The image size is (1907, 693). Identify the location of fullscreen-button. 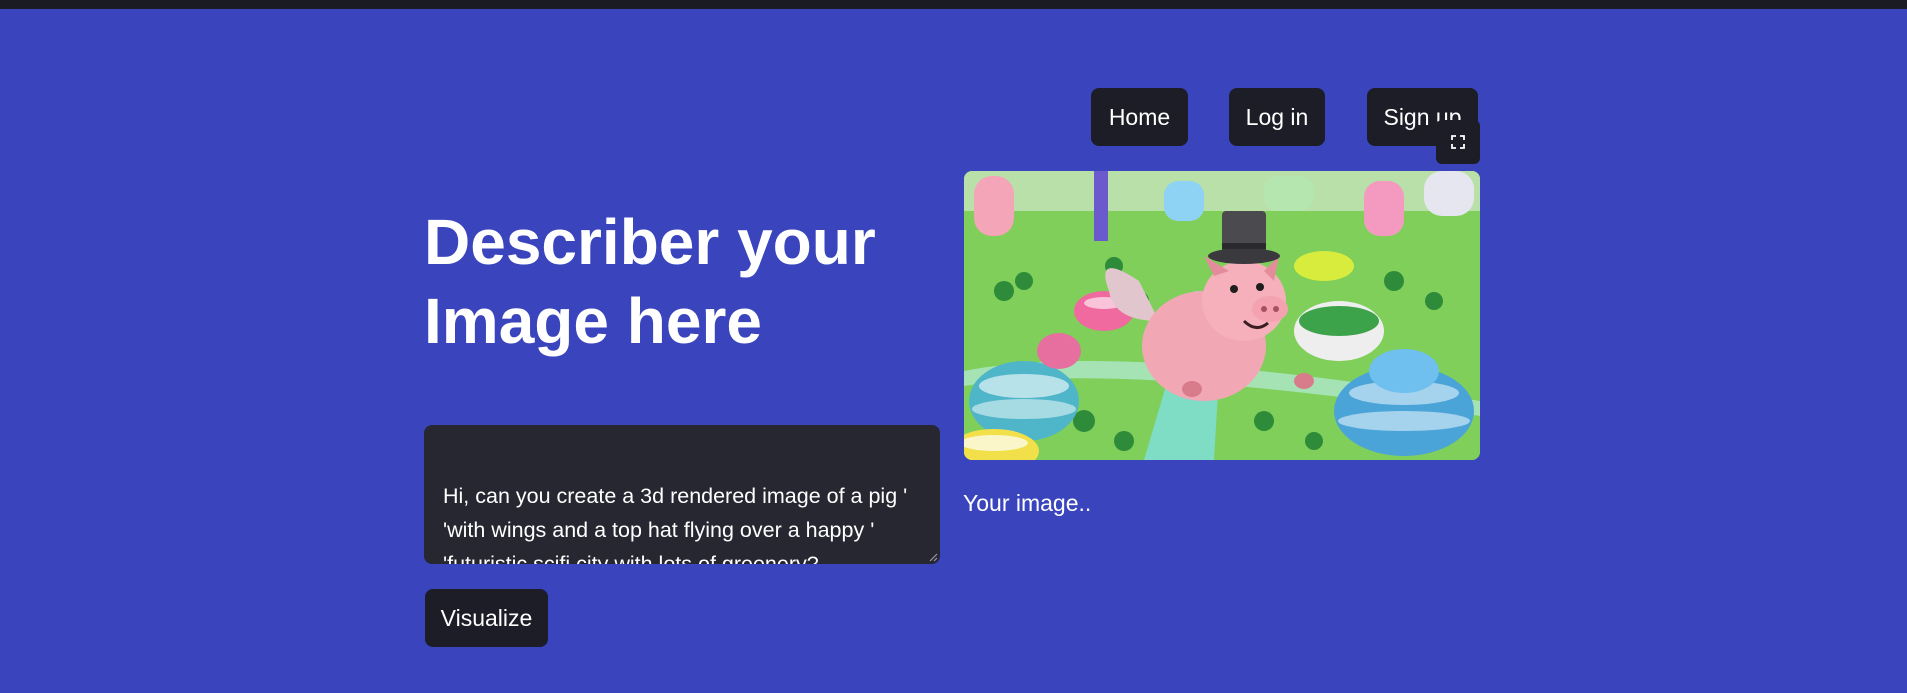
(1458, 142).